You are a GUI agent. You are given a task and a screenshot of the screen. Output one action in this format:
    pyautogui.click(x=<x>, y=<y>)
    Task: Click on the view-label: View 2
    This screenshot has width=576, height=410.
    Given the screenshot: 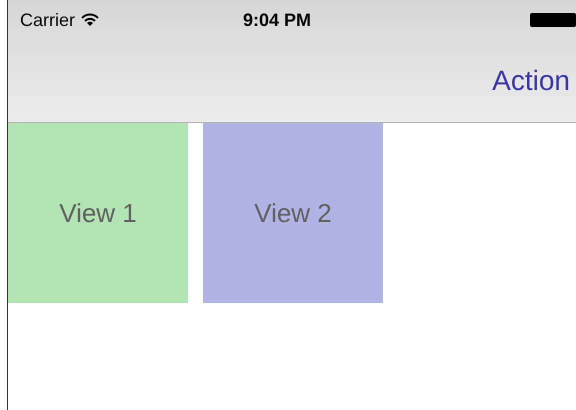 What is the action you would take?
    pyautogui.click(x=293, y=213)
    